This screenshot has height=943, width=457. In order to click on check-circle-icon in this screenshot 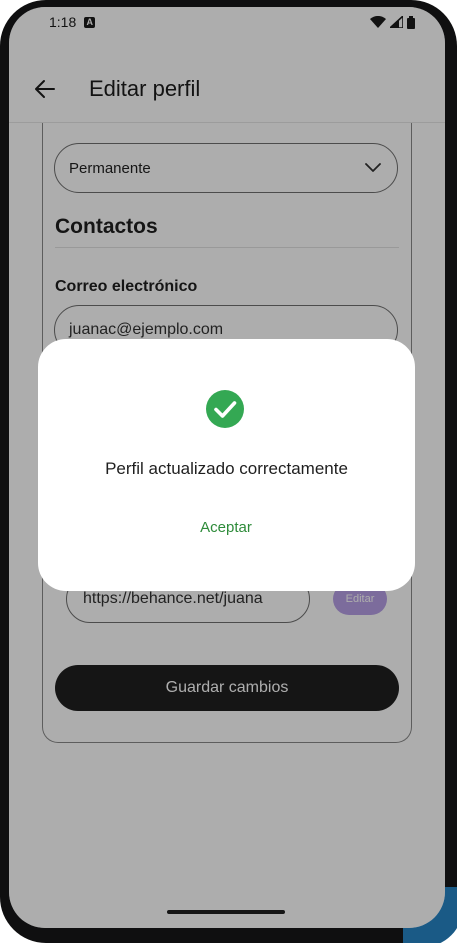, I will do `click(225, 409)`.